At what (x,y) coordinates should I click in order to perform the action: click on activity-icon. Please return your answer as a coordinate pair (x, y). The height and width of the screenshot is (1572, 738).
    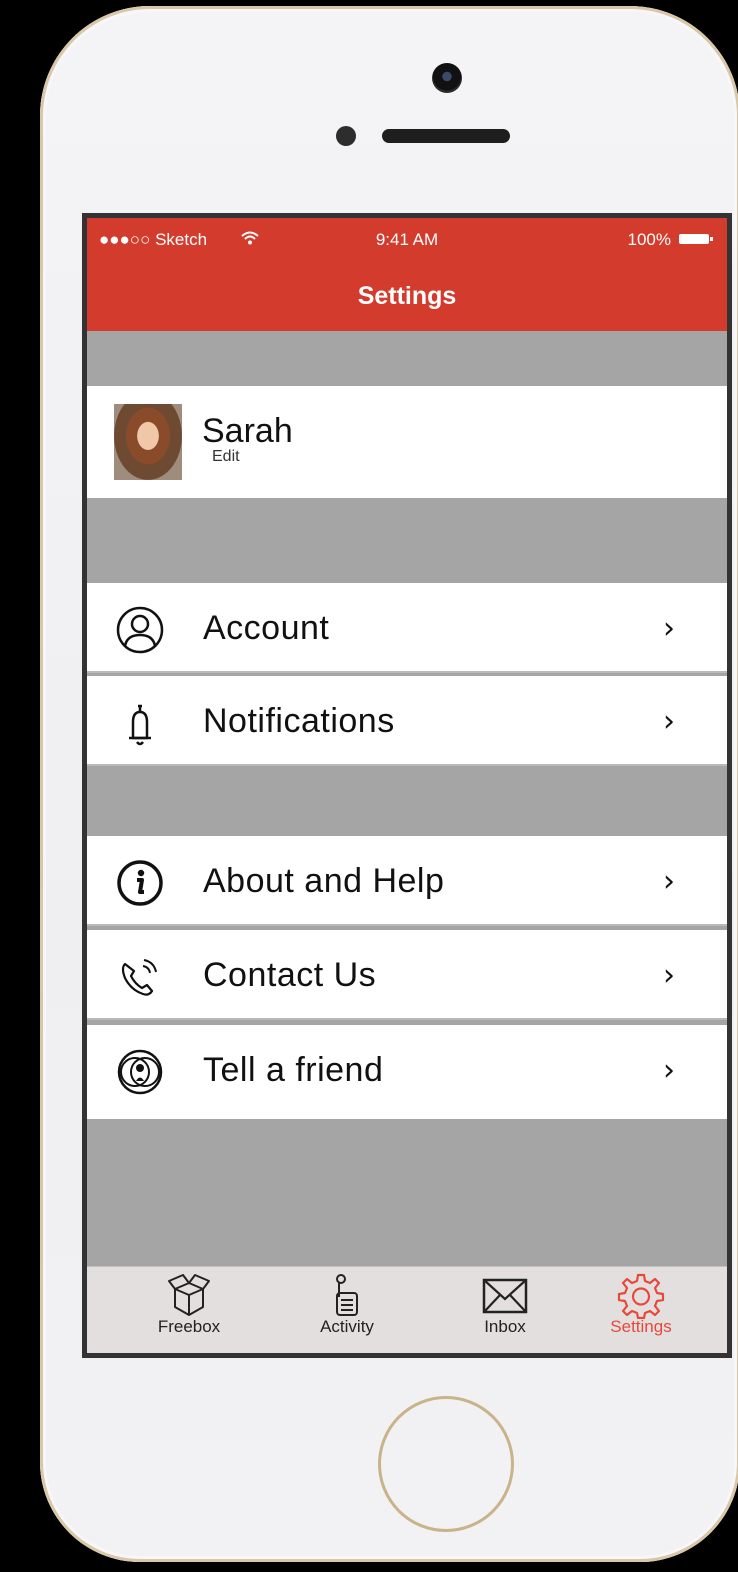
    Looking at the image, I should click on (347, 1295).